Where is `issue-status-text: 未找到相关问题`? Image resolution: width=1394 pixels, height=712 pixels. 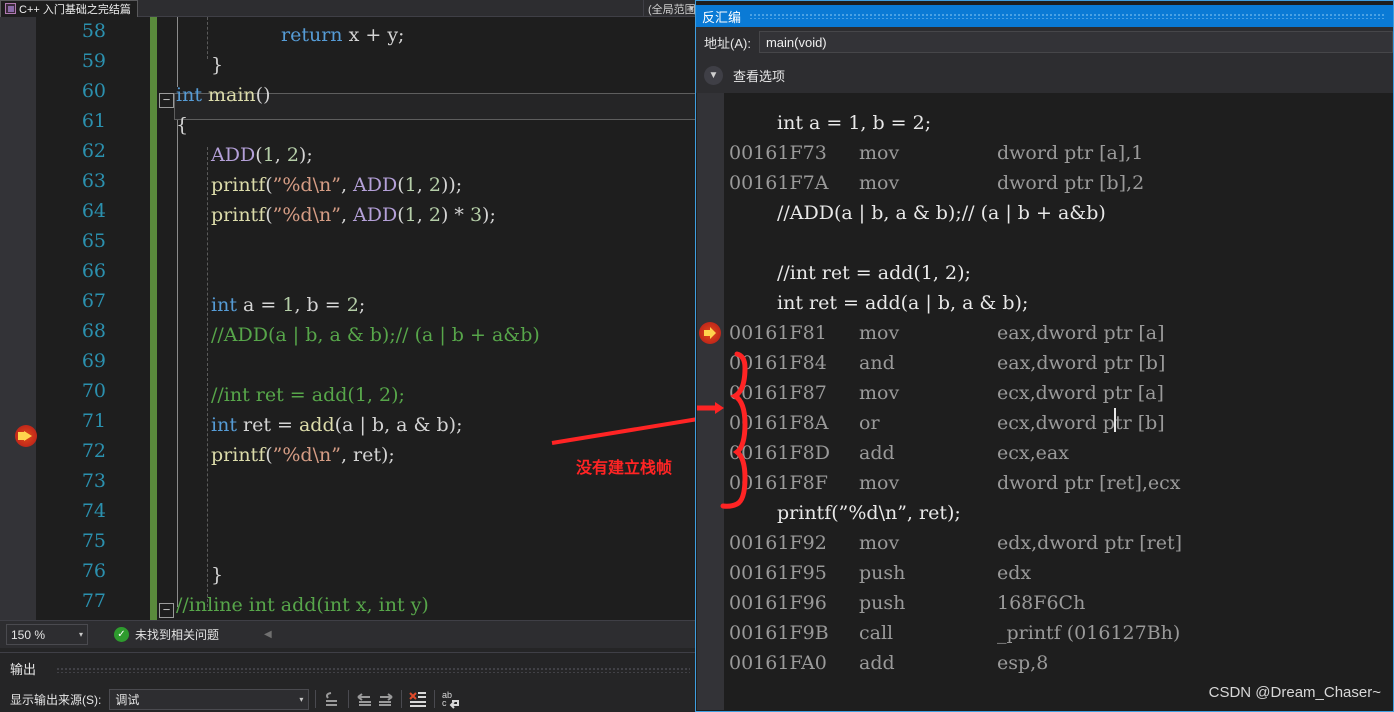 issue-status-text: 未找到相关问题 is located at coordinates (177, 635).